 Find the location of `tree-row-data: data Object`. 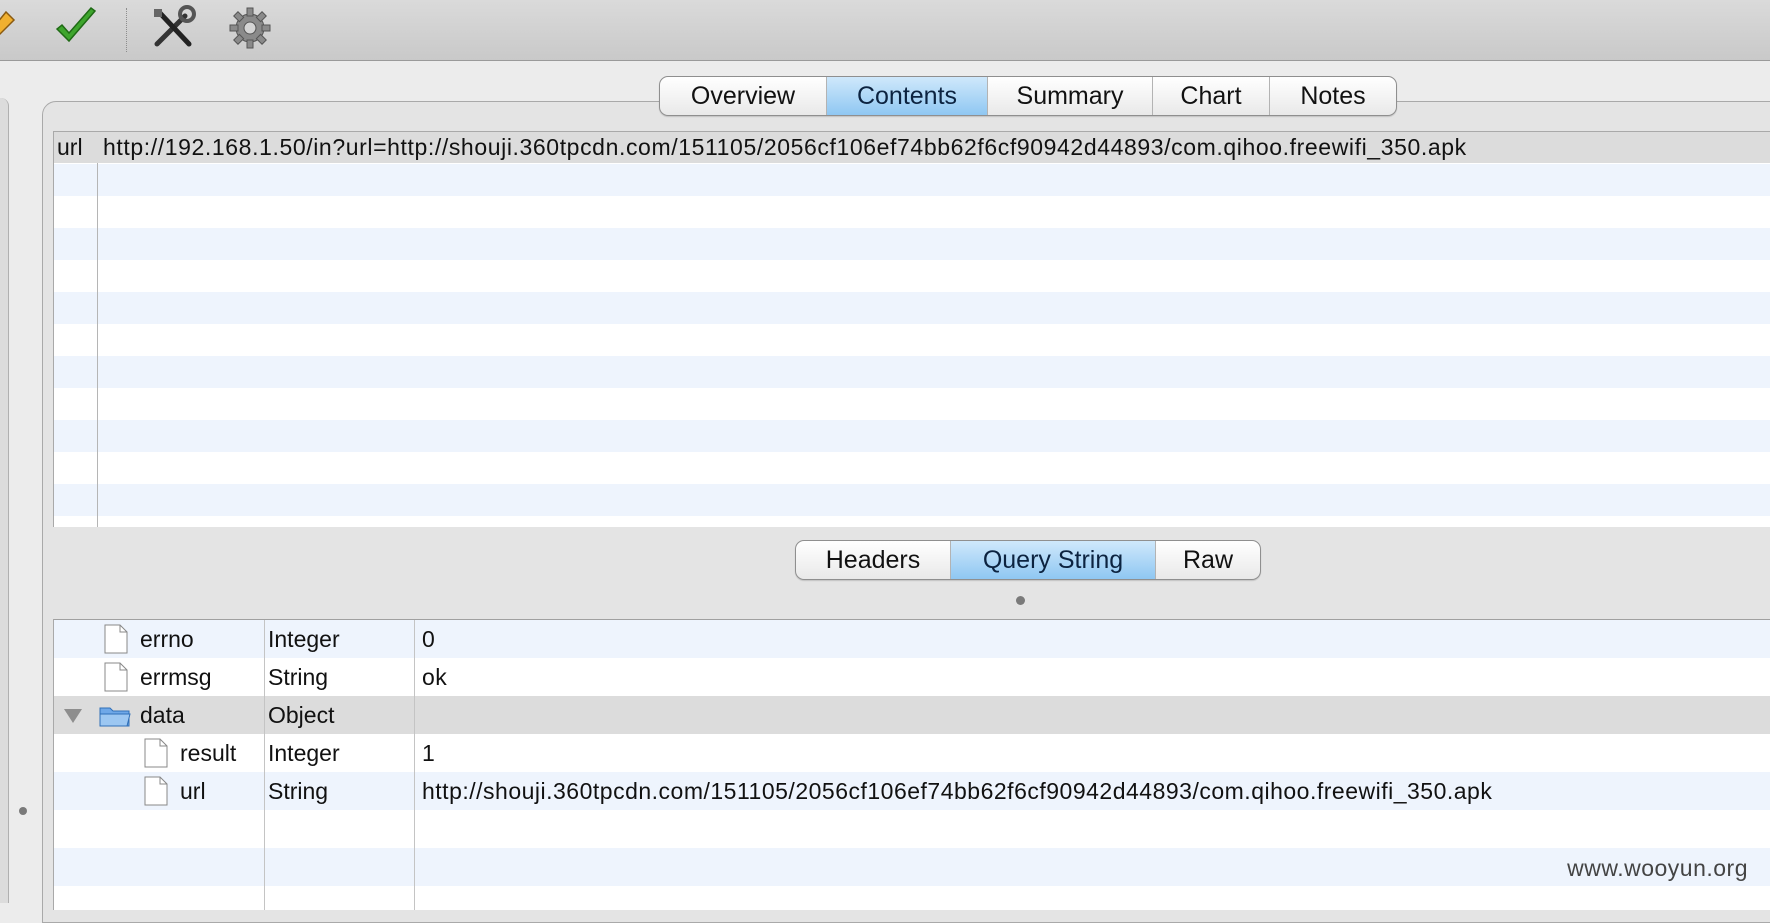

tree-row-data: data Object is located at coordinates (912, 715).